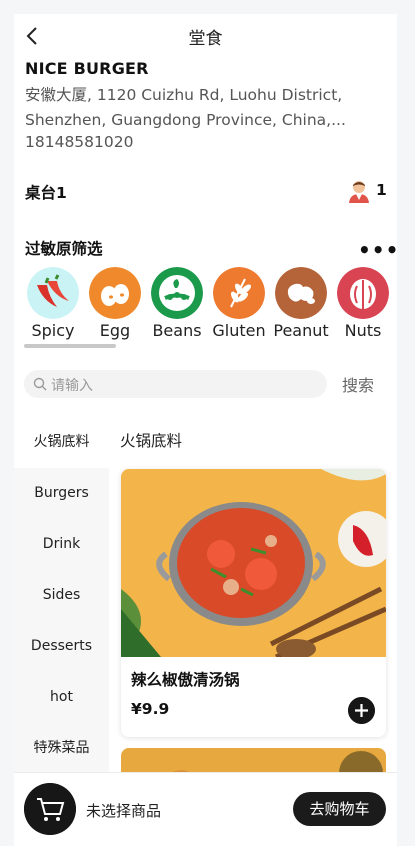 Image resolution: width=415 pixels, height=846 pixels. What do you see at coordinates (46, 193) in the screenshot?
I see `table-label: 桌台1` at bounding box center [46, 193].